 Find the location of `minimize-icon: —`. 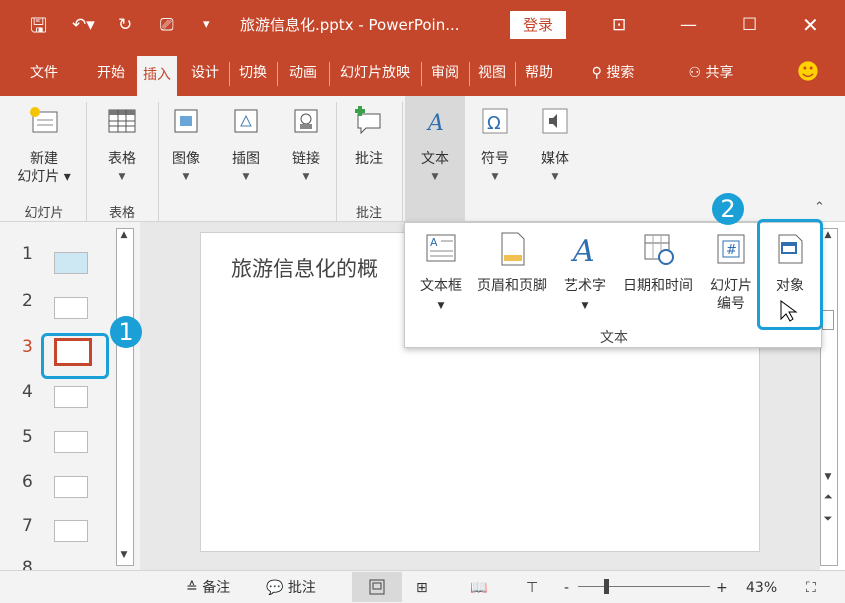

minimize-icon: — is located at coordinates (688, 25).